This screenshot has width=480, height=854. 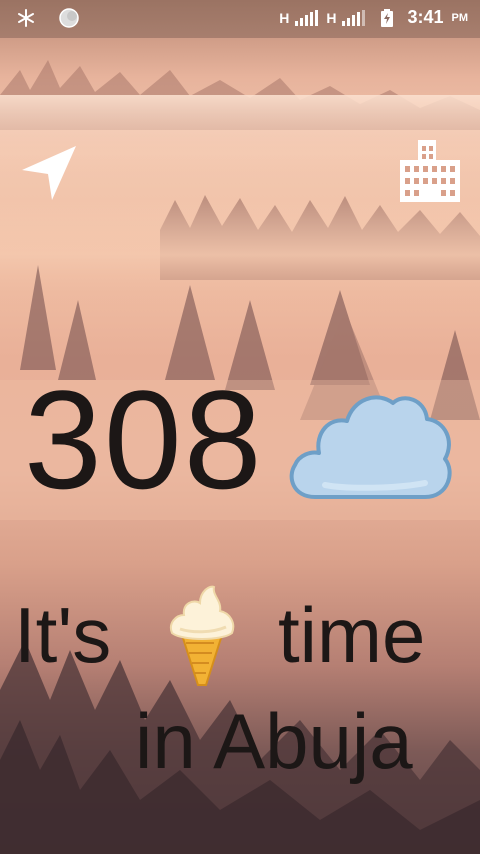 I want to click on buildings-icon, so click(x=430, y=171).